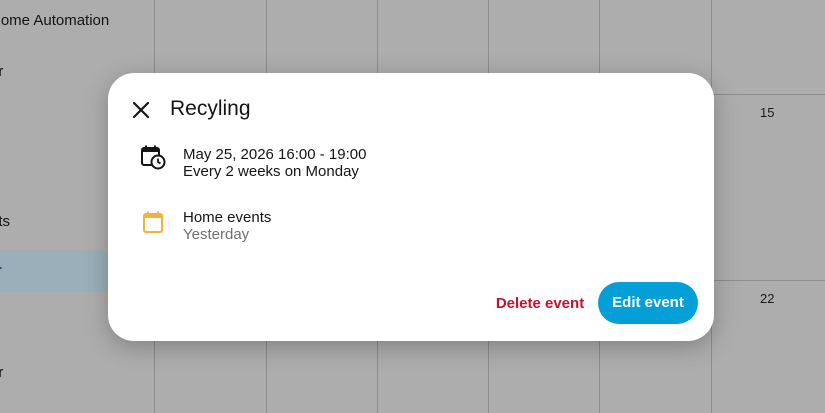  What do you see at coordinates (216, 234) in the screenshot?
I see `calendar-relative-time: Yesterday` at bounding box center [216, 234].